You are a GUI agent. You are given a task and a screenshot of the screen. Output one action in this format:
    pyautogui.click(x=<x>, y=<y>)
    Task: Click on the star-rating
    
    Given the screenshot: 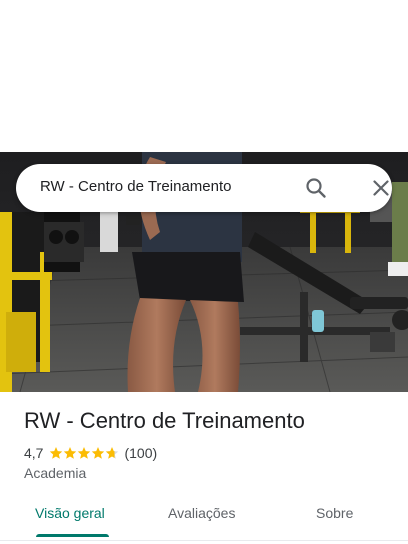 What is the action you would take?
    pyautogui.click(x=84, y=453)
    